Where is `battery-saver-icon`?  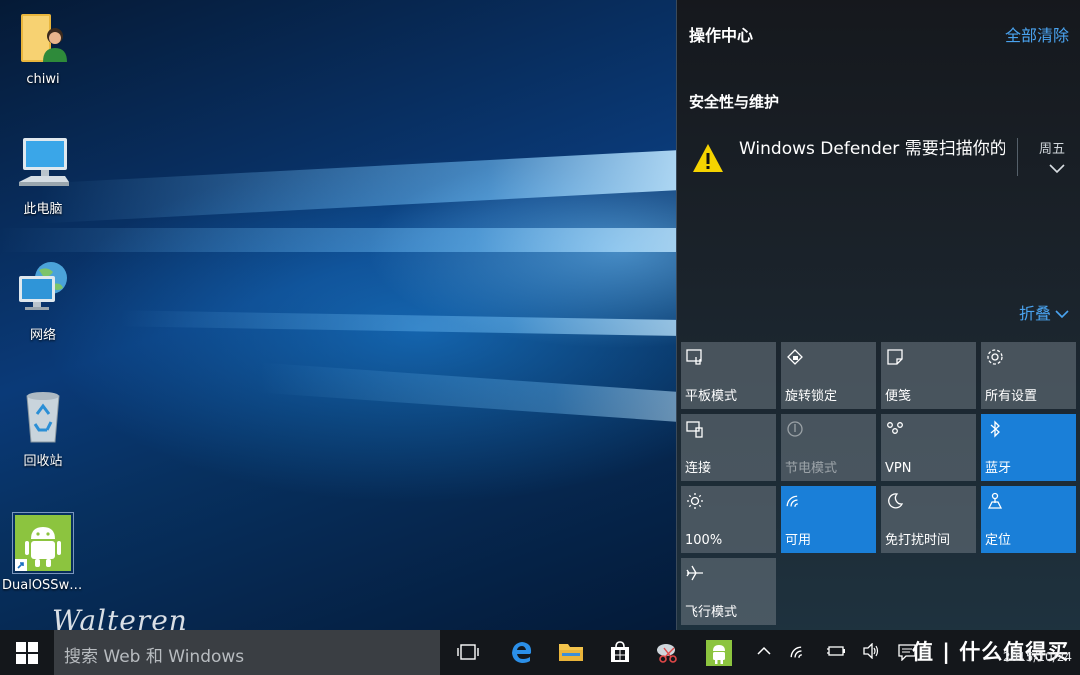 battery-saver-icon is located at coordinates (795, 429).